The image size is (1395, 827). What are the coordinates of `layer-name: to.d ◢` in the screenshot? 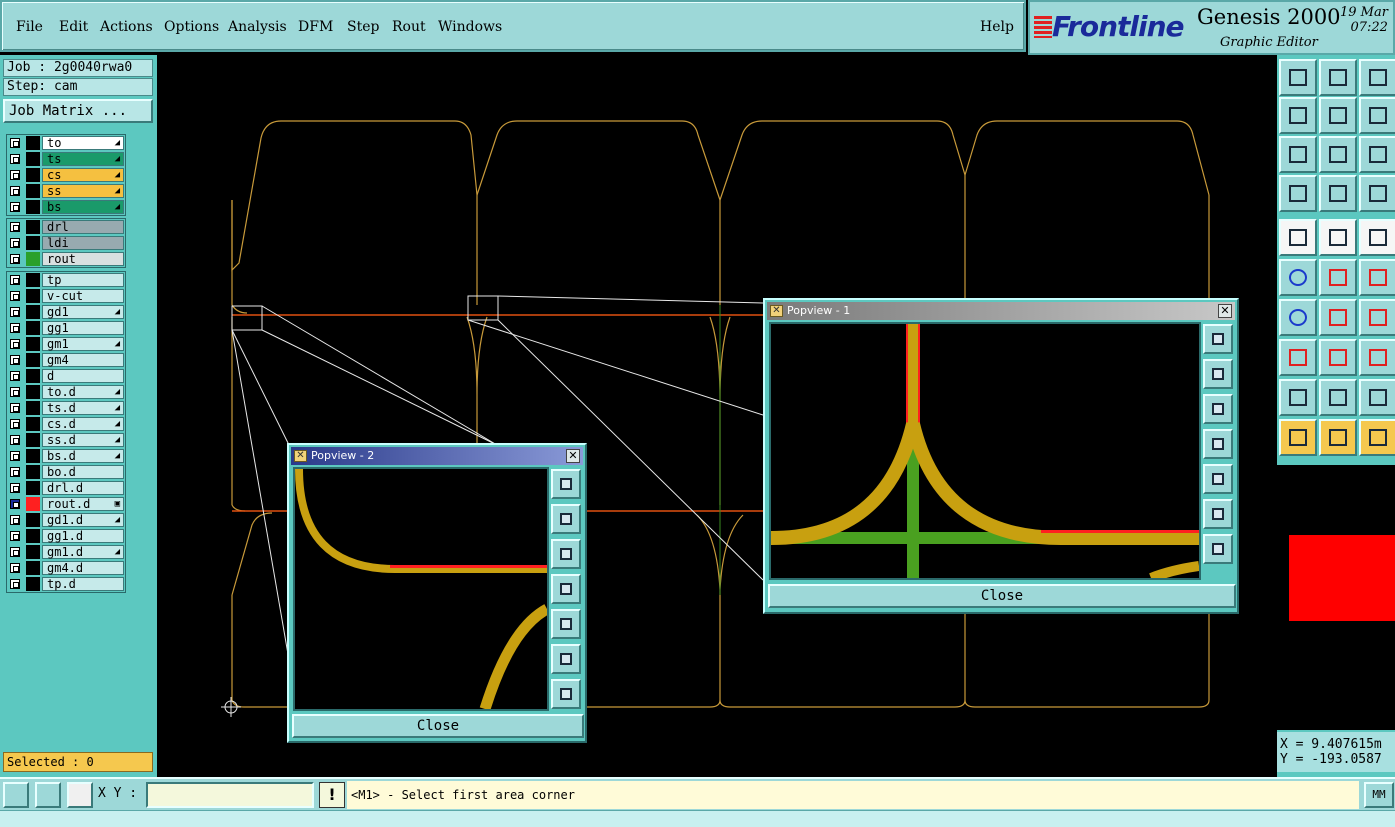 It's located at (83, 392).